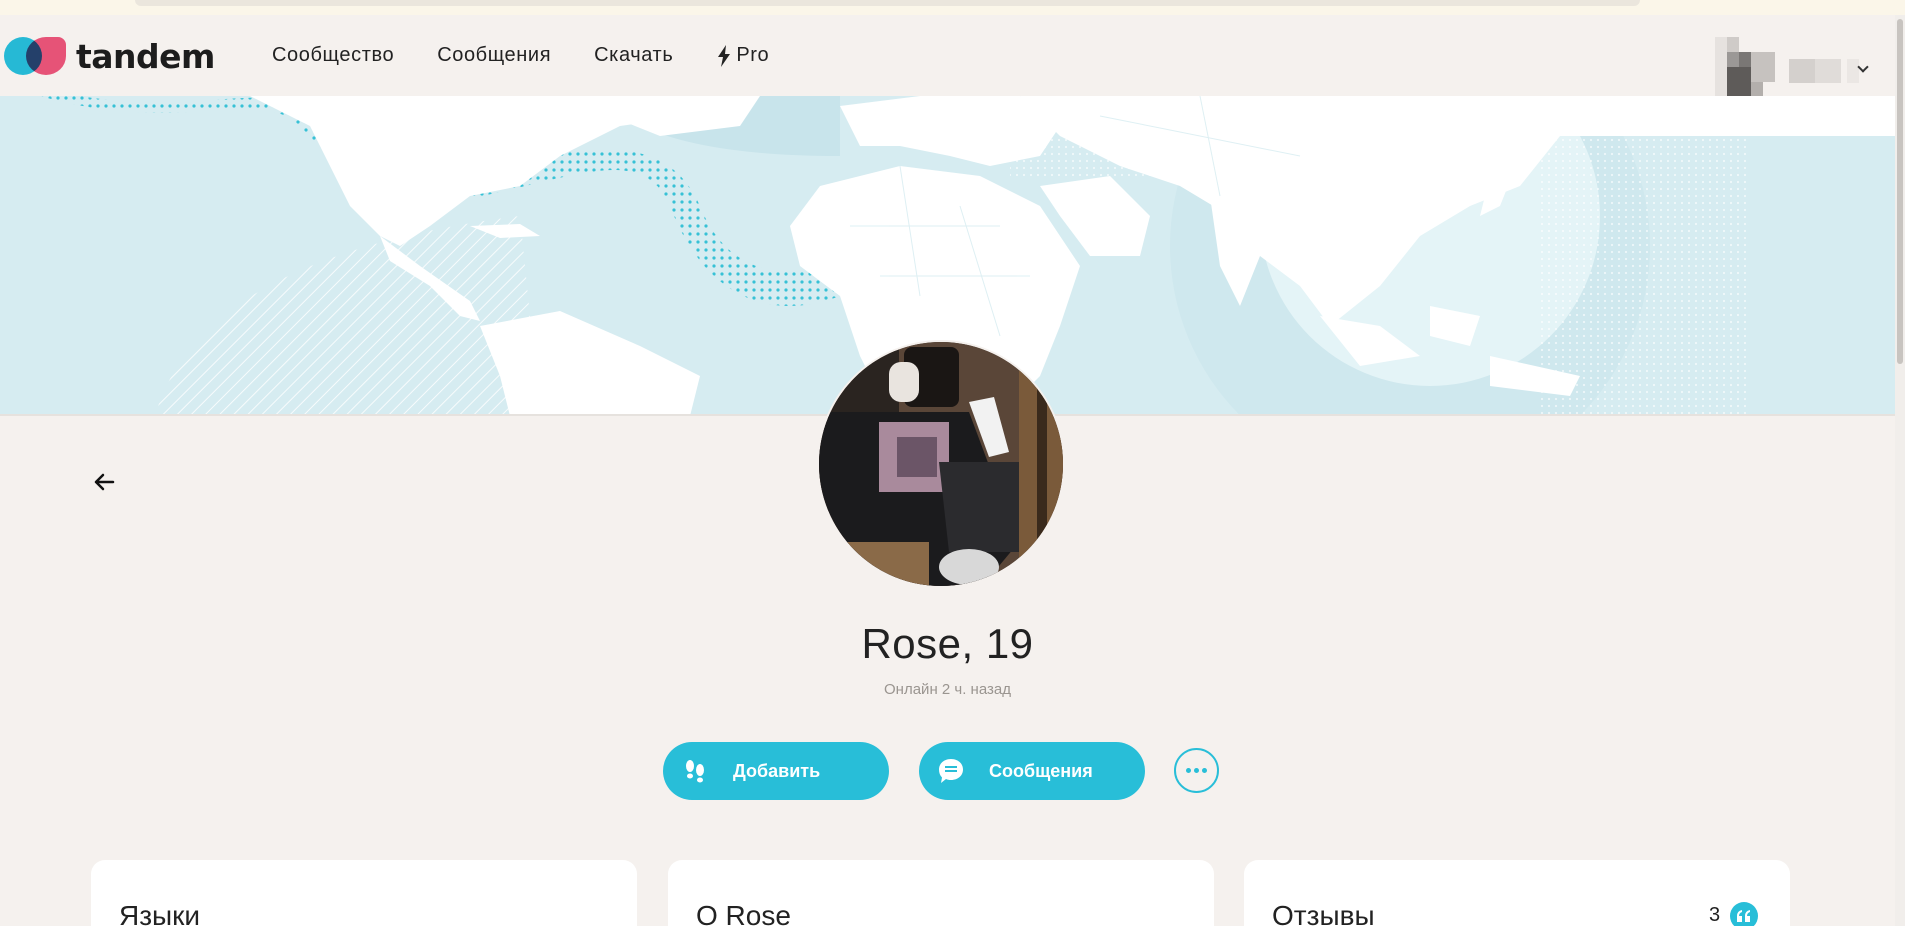 This screenshot has height=926, width=1905. I want to click on chat-bubble-icon, so click(951, 771).